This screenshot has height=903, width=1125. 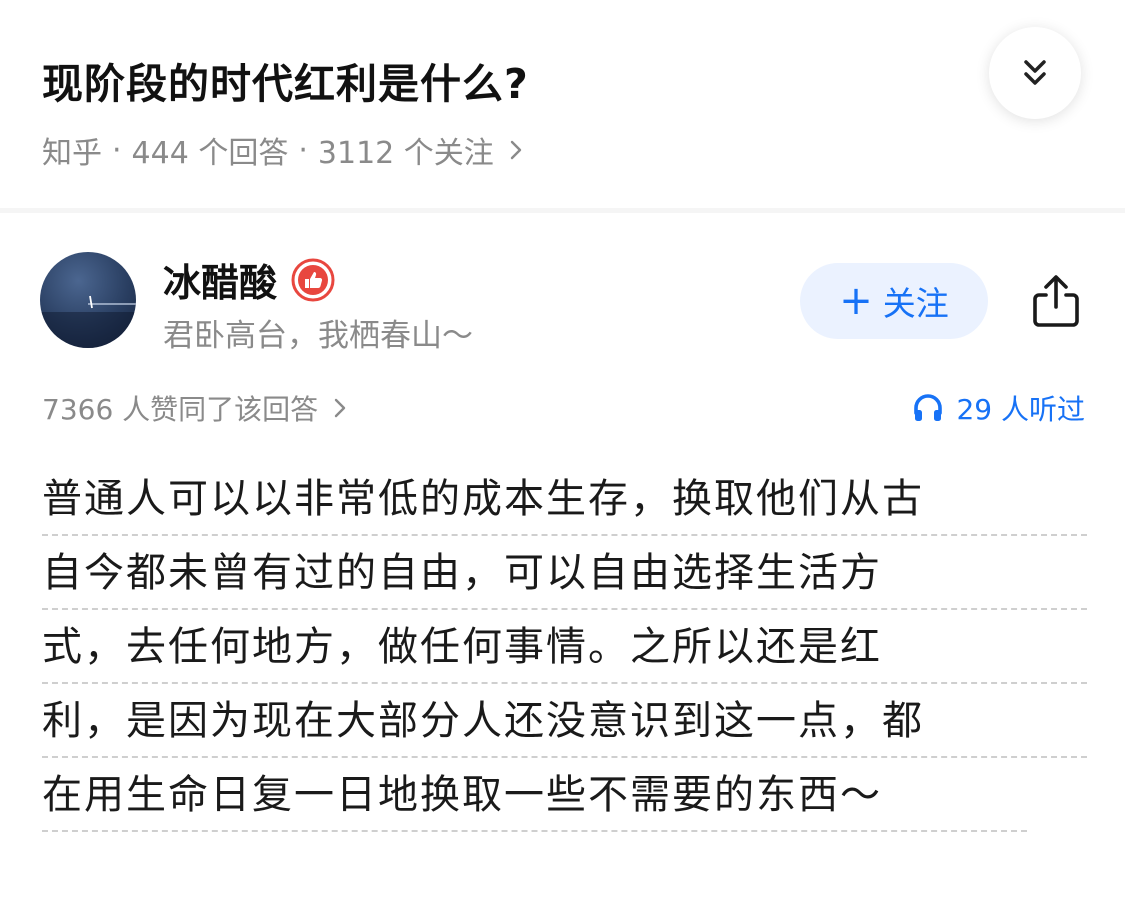 I want to click on answers-count: 444 个回答, so click(x=210, y=153).